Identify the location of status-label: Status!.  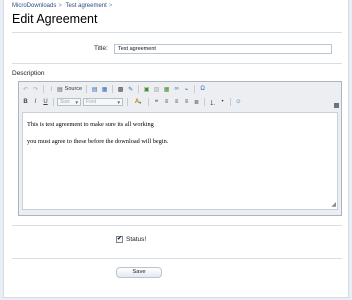
(136, 239).